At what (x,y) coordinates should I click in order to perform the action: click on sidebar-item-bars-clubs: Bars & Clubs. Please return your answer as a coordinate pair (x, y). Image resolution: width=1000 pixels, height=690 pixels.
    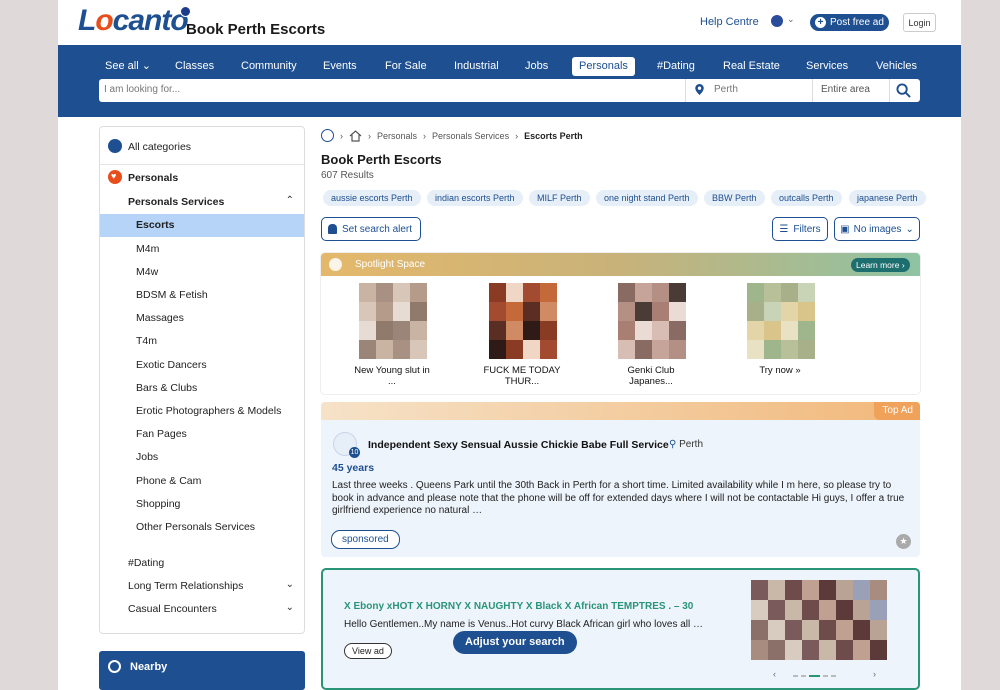
    Looking at the image, I should click on (202, 388).